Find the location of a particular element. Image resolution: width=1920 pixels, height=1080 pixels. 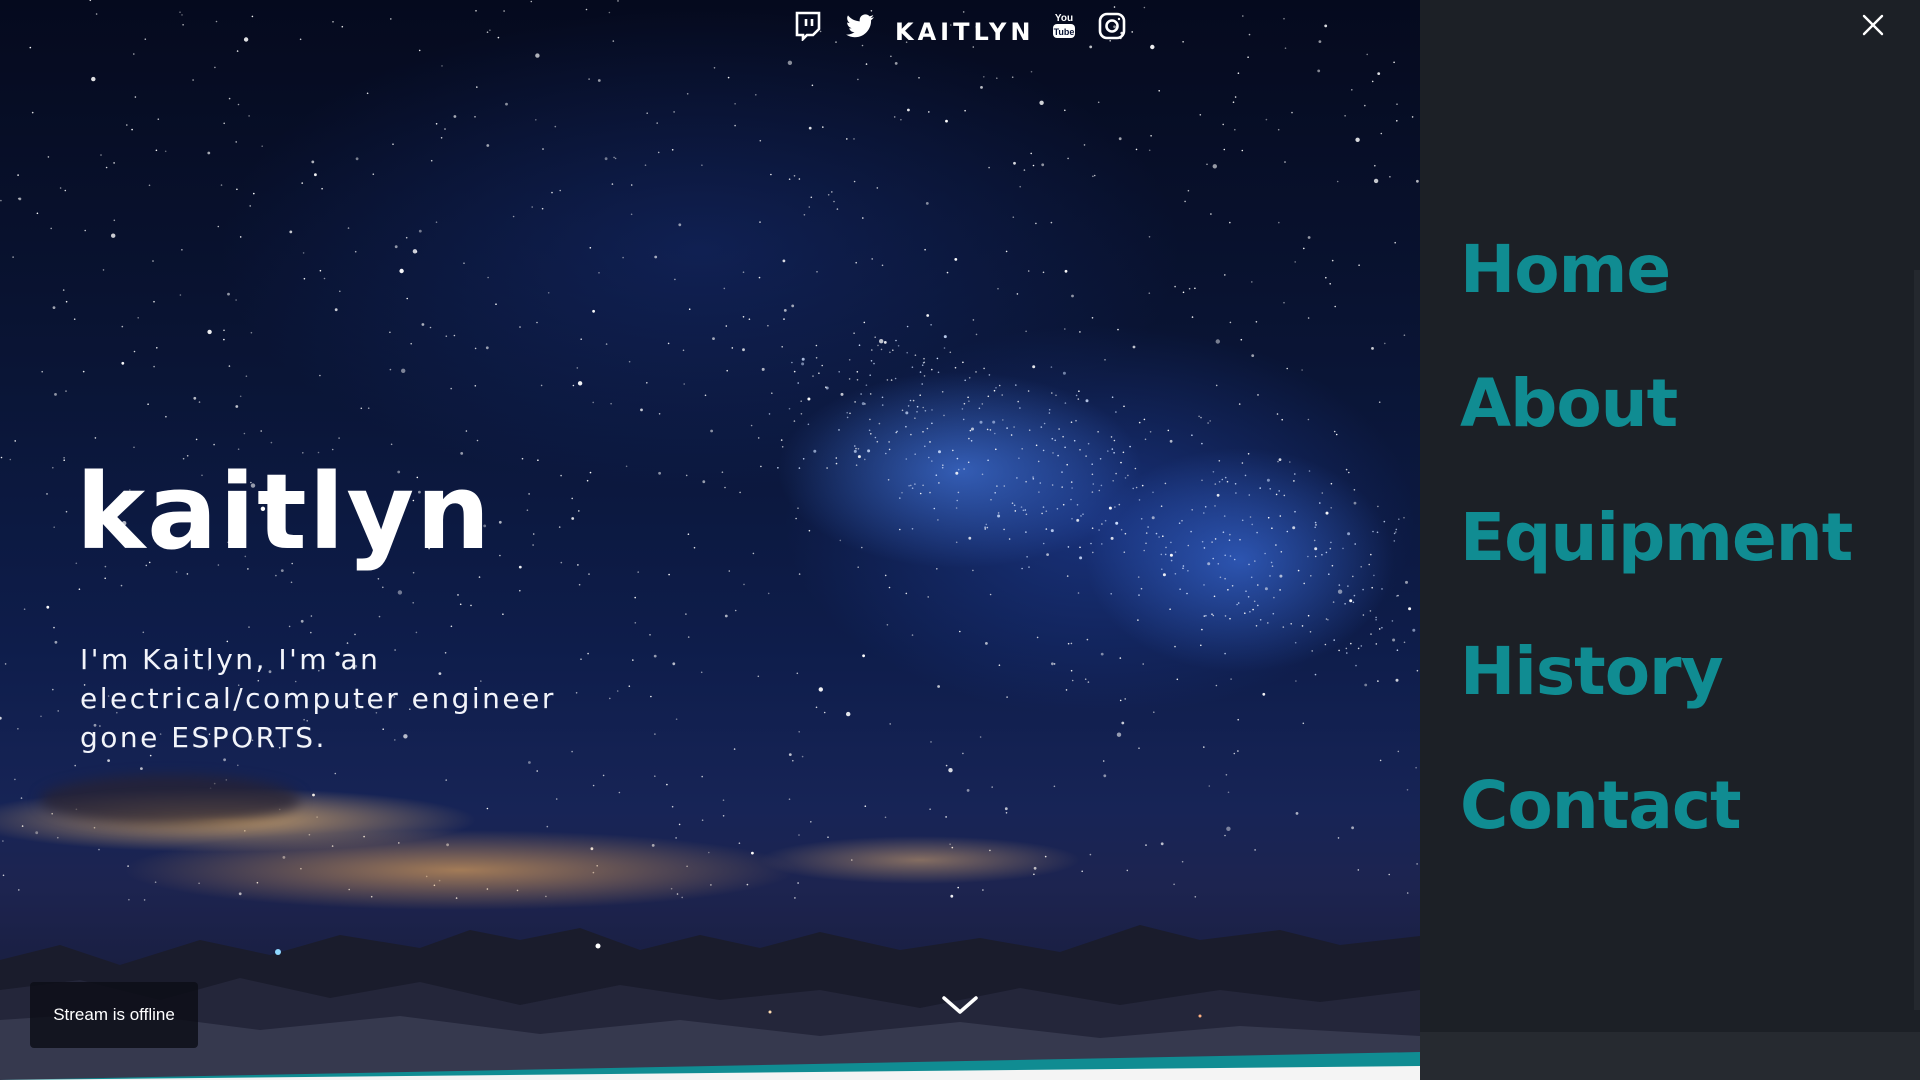

nav-item-history: History is located at coordinates (1656, 691).